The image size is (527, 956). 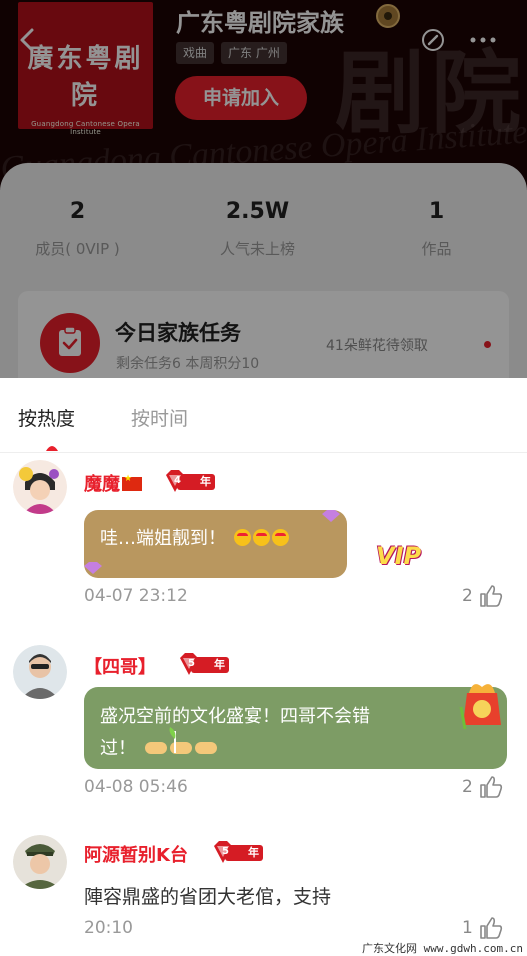 I want to click on comment-text: 陣容鼎盛的省团大老倌，支持, so click(x=208, y=897).